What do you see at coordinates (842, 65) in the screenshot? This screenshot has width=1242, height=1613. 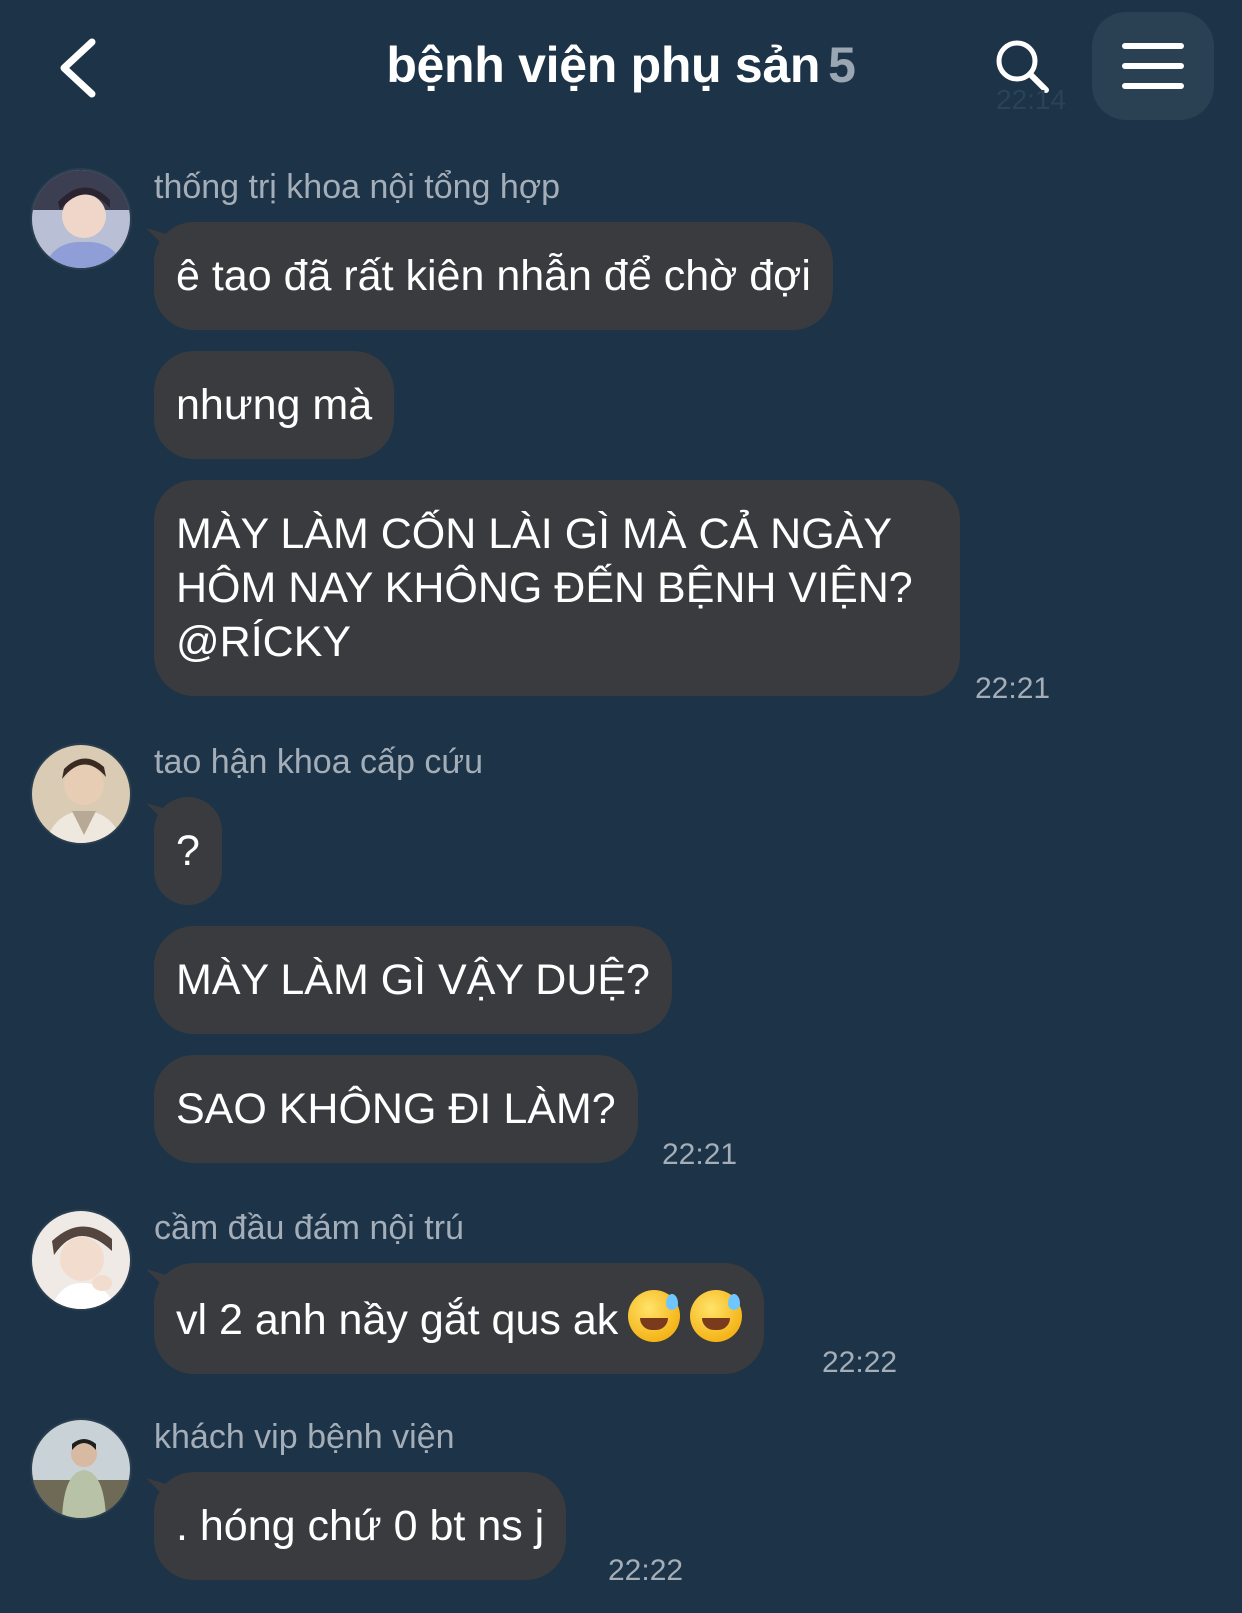 I see `member-count: 5` at bounding box center [842, 65].